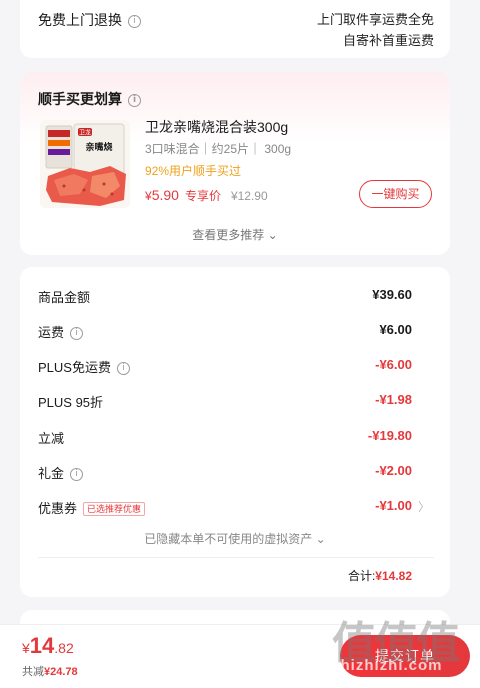 Image resolution: width=480 pixels, height=688 pixels. Describe the element at coordinates (26, 648) in the screenshot. I see `pay-symbol: ¥` at that location.